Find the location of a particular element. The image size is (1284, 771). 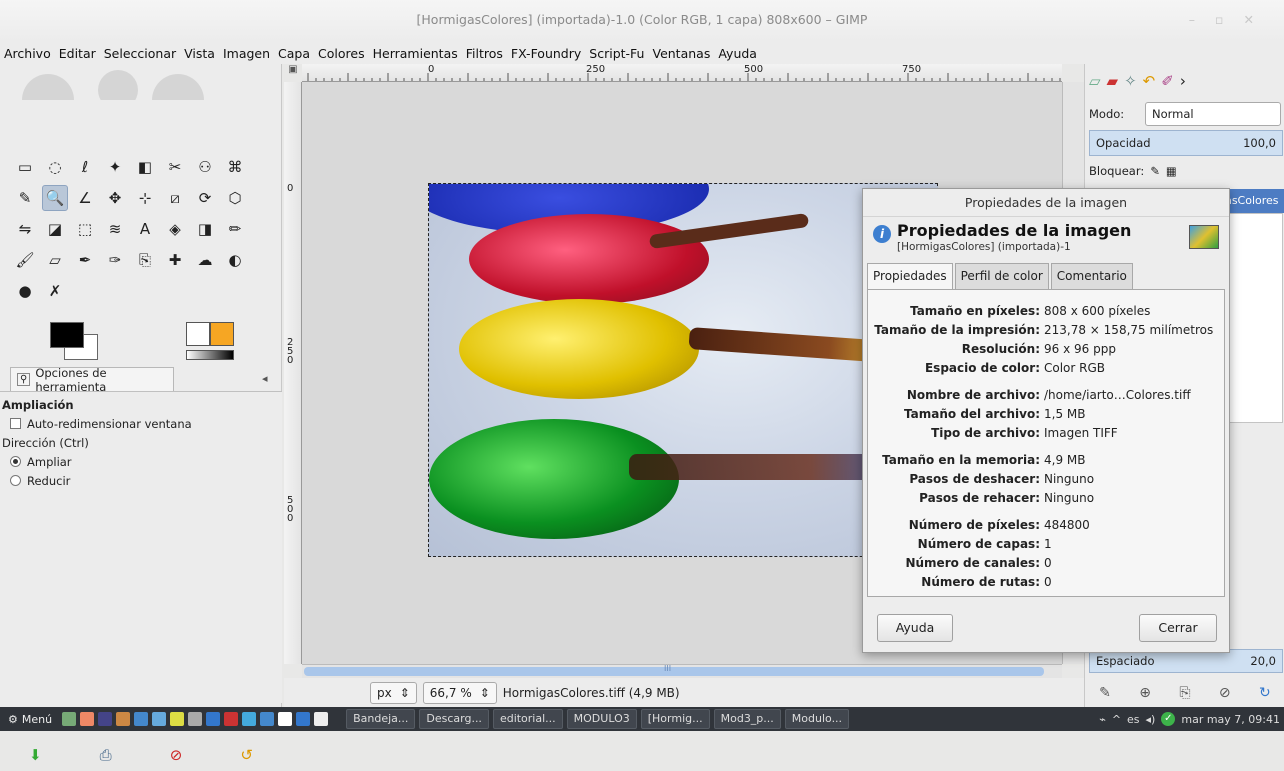

menu-3: Vista is located at coordinates (199, 53).